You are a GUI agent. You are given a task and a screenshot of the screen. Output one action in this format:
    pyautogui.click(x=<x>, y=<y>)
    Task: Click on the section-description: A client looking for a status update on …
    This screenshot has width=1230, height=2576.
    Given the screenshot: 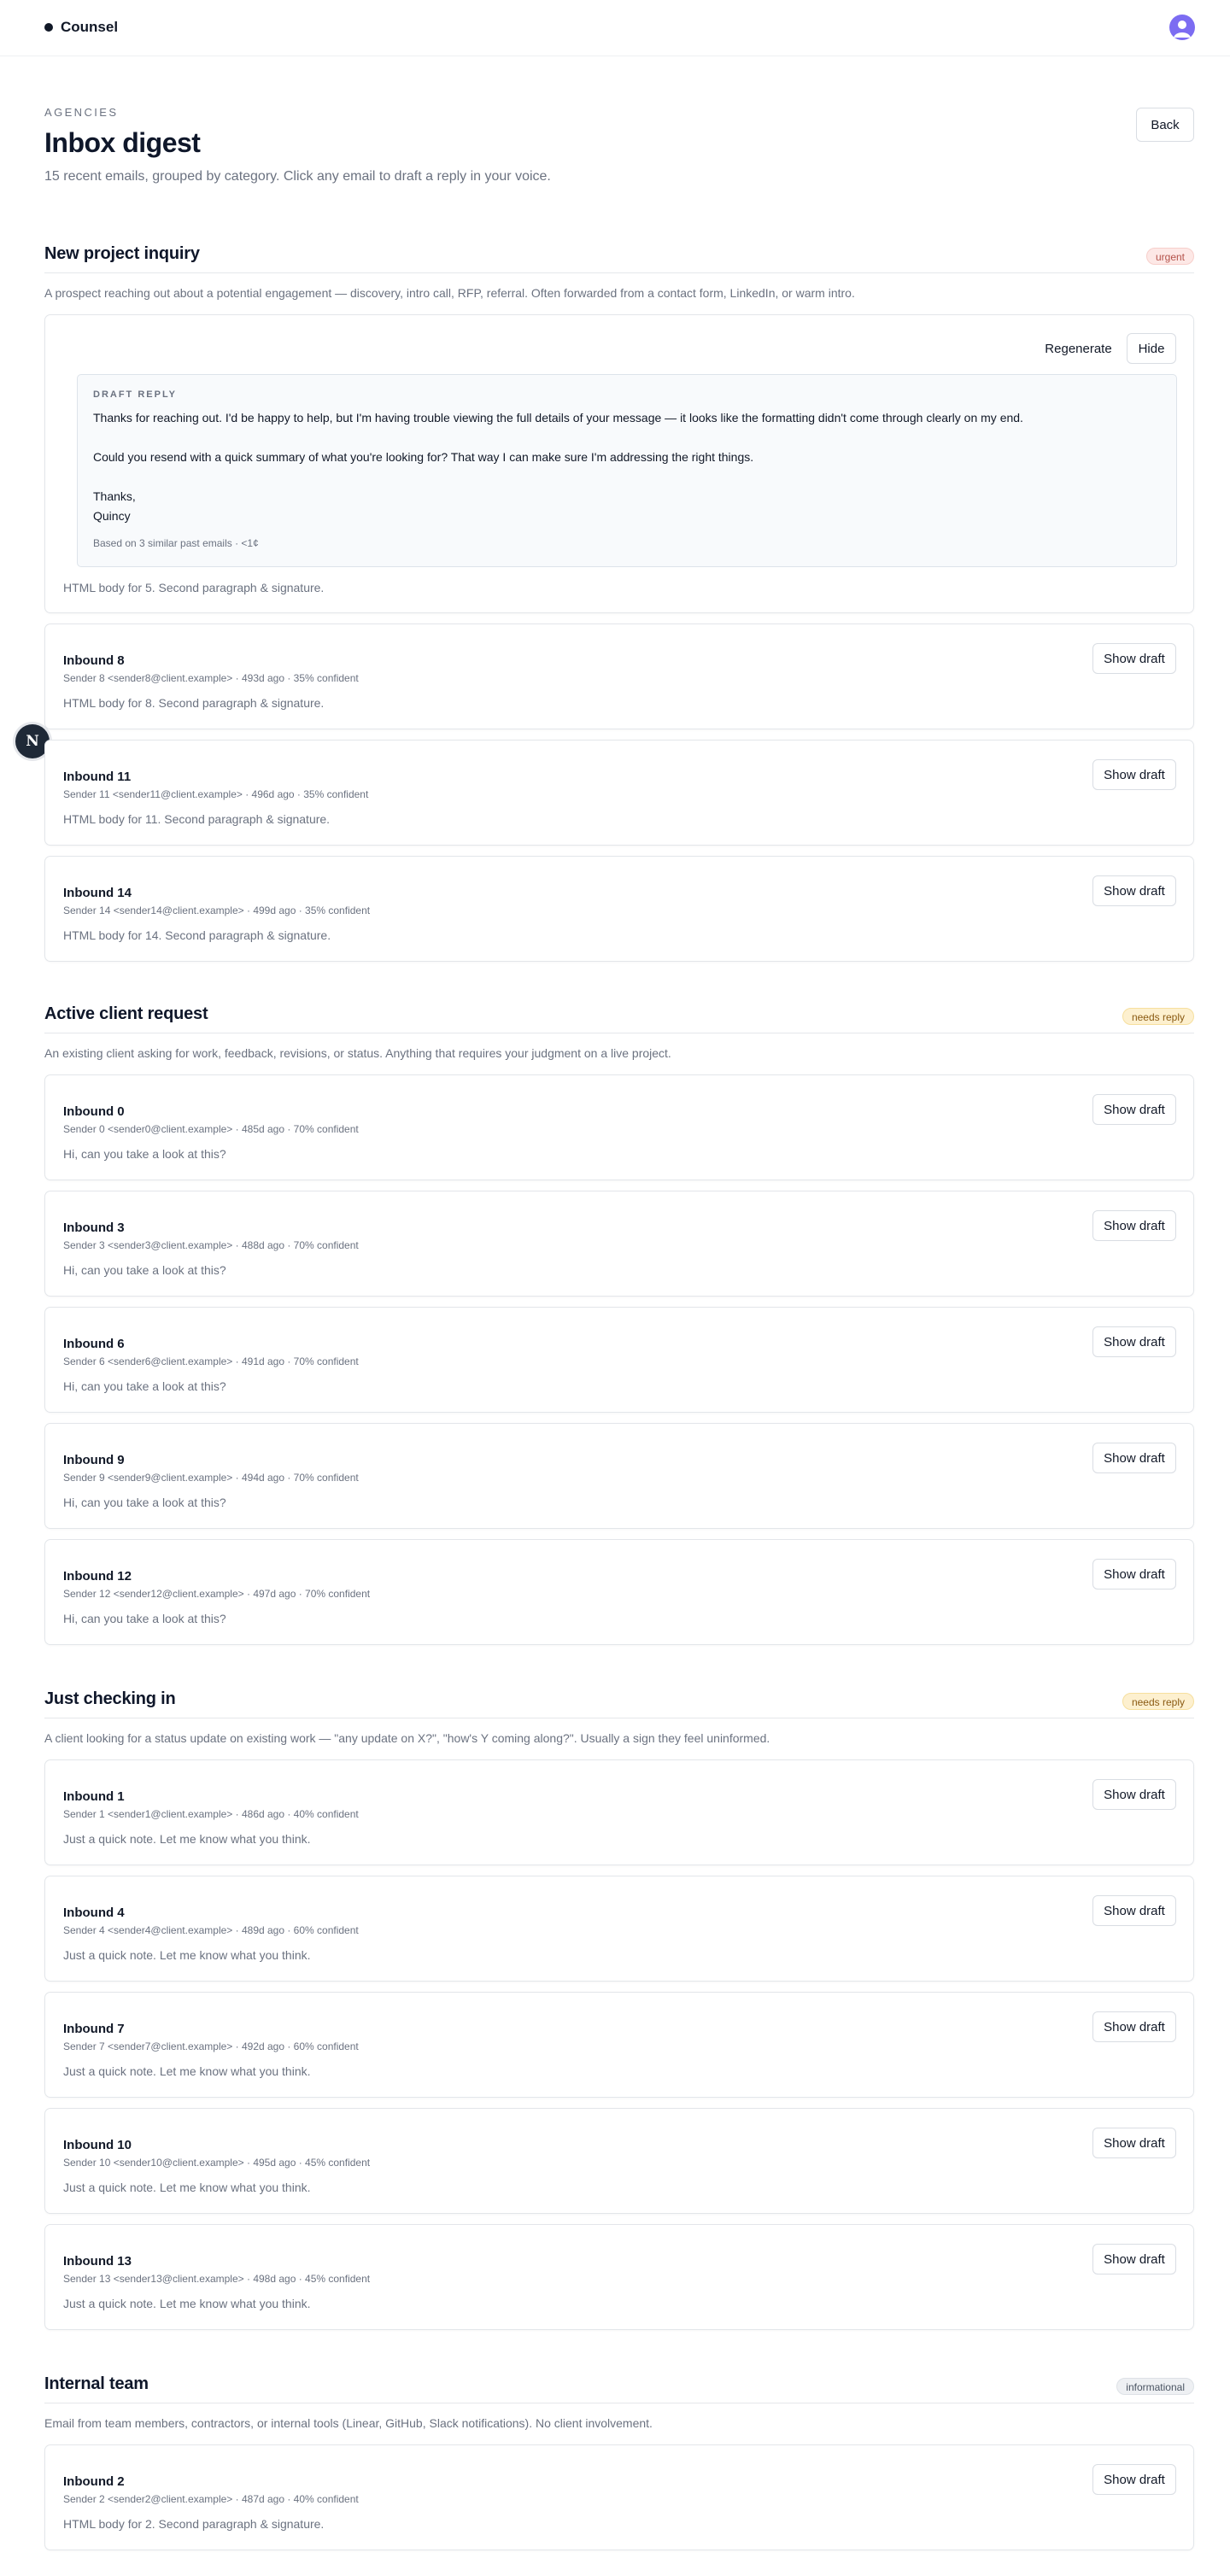 What is the action you would take?
    pyautogui.click(x=407, y=1738)
    